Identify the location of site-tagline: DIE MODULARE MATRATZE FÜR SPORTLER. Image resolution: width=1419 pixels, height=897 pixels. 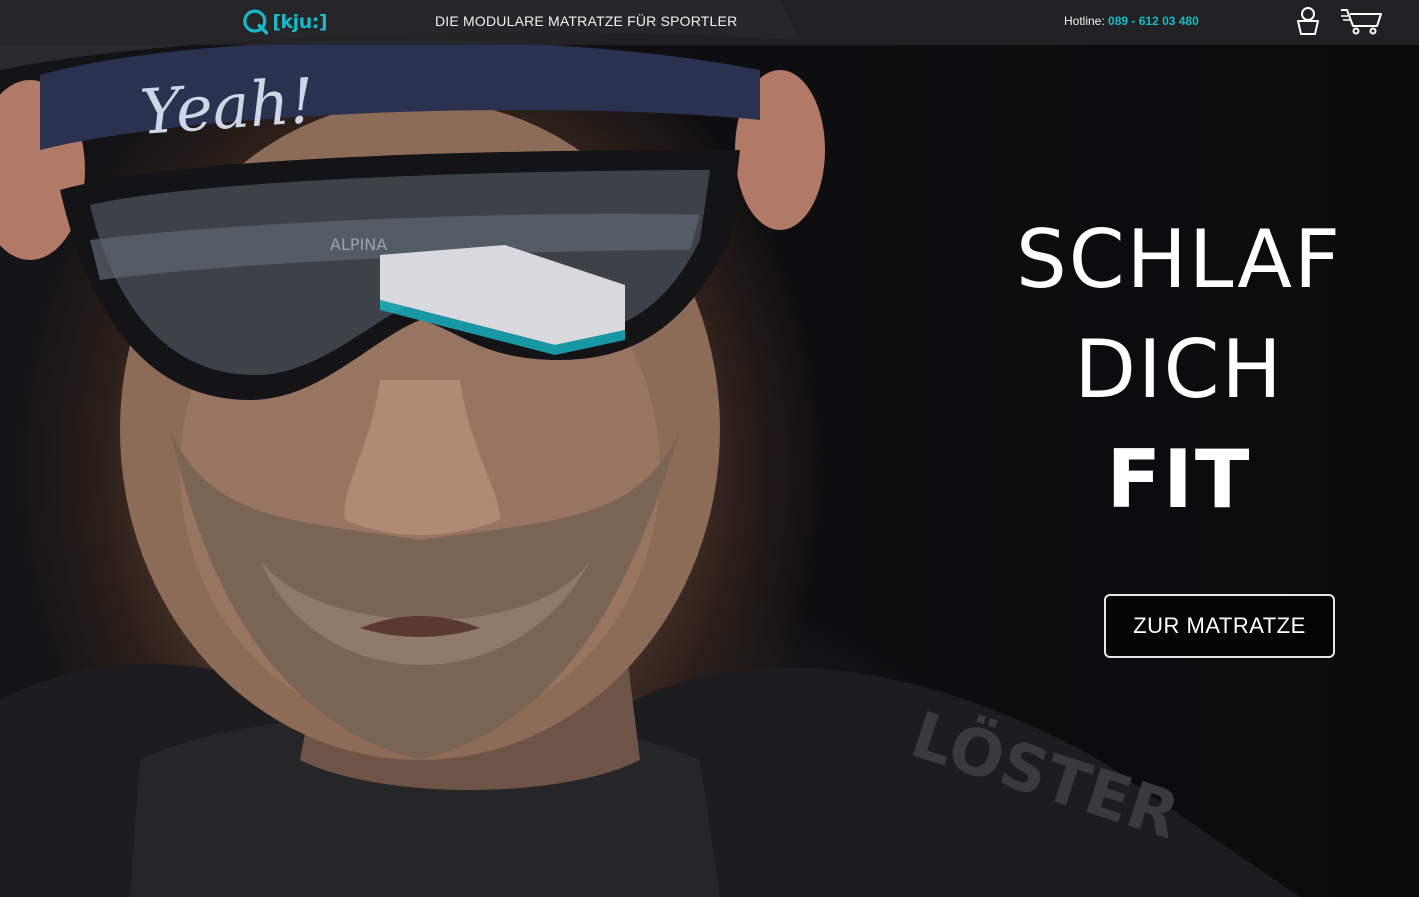
(586, 21).